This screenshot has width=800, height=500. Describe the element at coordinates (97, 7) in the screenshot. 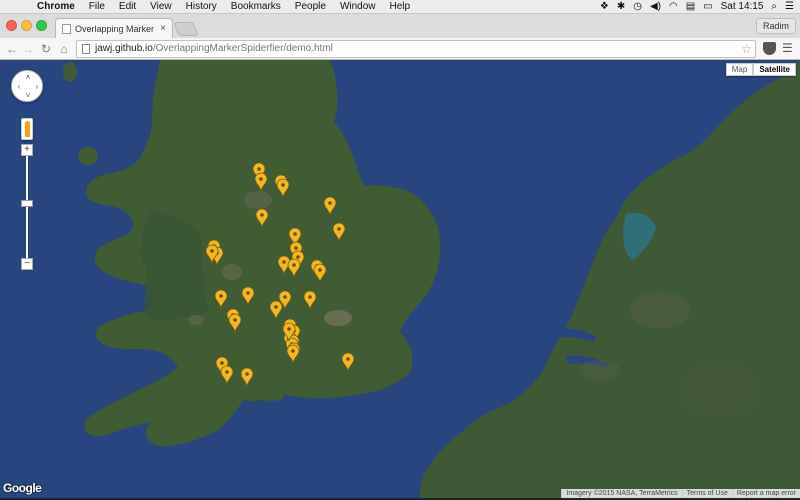

I see `menu-file: File` at that location.